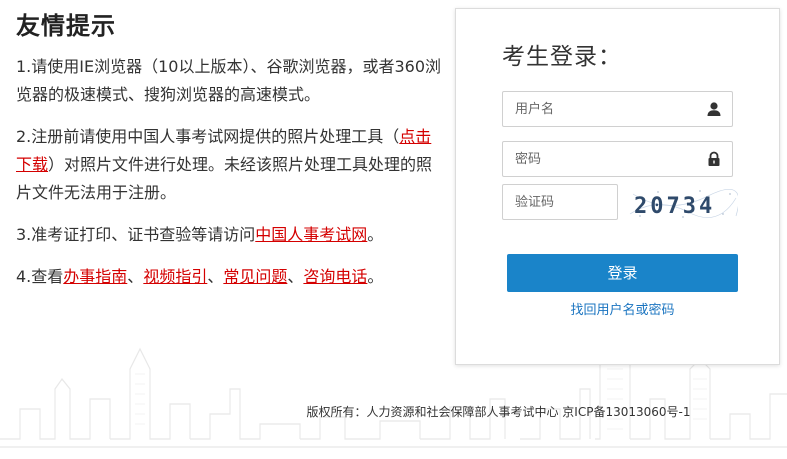 The height and width of the screenshot is (459, 787). I want to click on captcha-image: 20734, so click(683, 204).